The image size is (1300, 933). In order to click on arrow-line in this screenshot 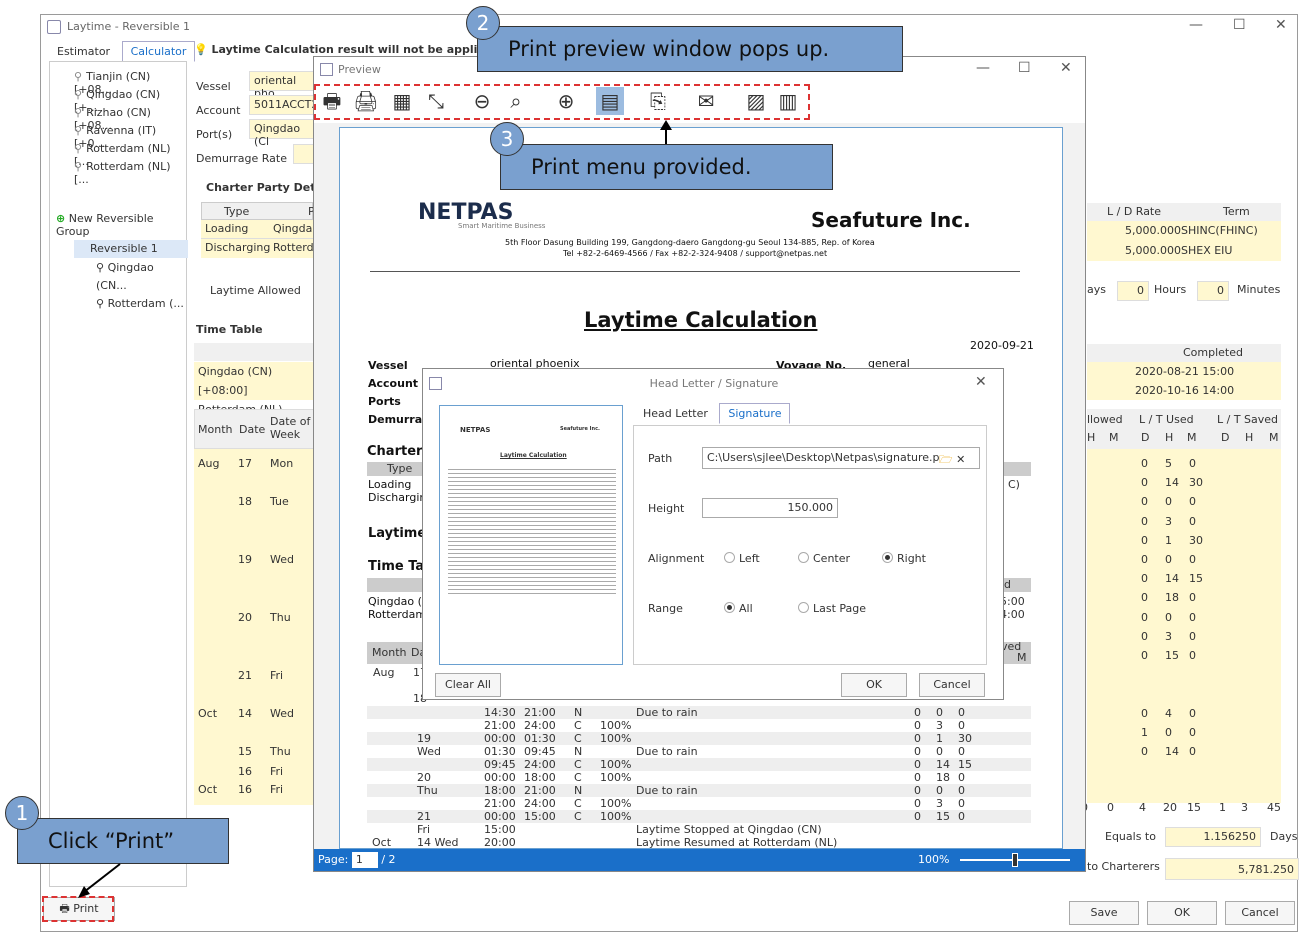, I will do `click(102, 878)`.